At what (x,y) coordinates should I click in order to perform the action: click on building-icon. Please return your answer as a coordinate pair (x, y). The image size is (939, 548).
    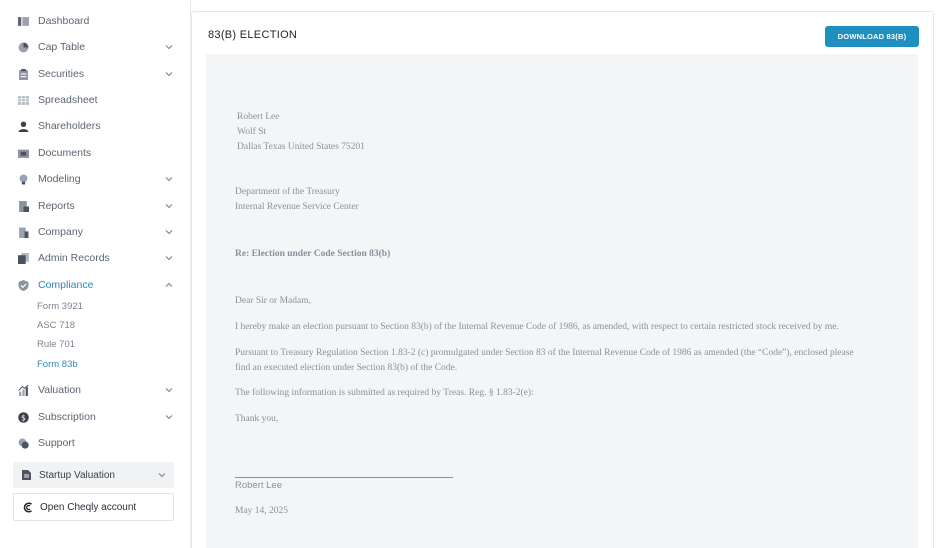
    Looking at the image, I should click on (21, 232).